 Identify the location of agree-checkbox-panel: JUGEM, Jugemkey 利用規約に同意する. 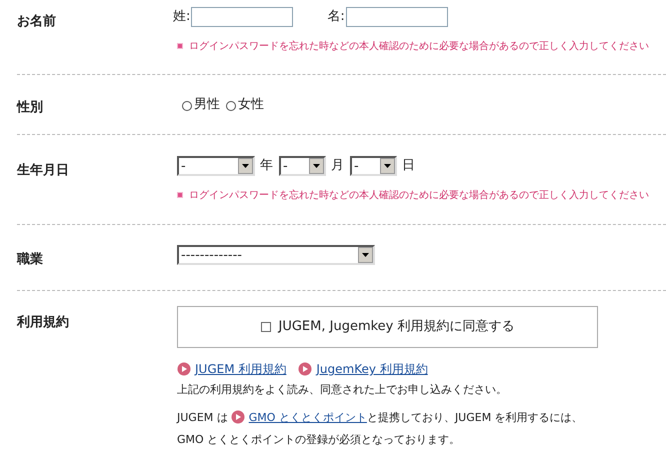
(387, 327).